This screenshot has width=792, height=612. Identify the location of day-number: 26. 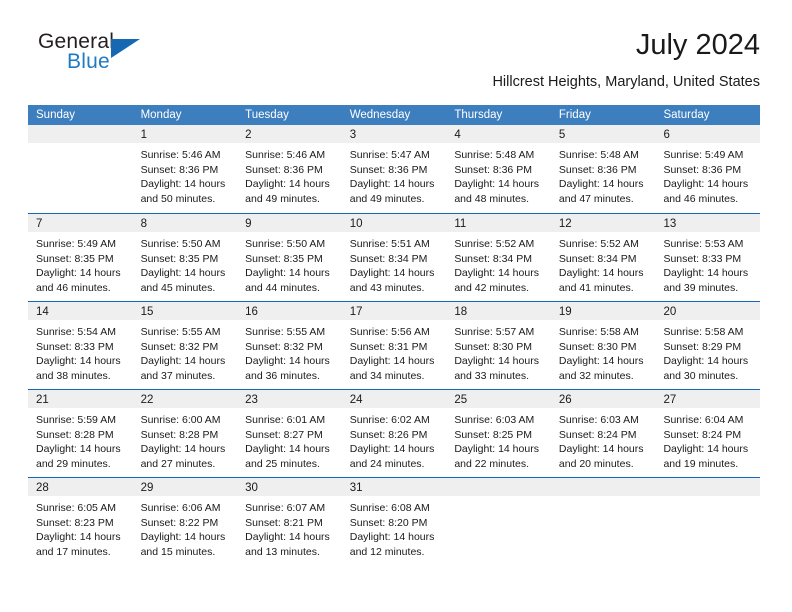
(565, 400).